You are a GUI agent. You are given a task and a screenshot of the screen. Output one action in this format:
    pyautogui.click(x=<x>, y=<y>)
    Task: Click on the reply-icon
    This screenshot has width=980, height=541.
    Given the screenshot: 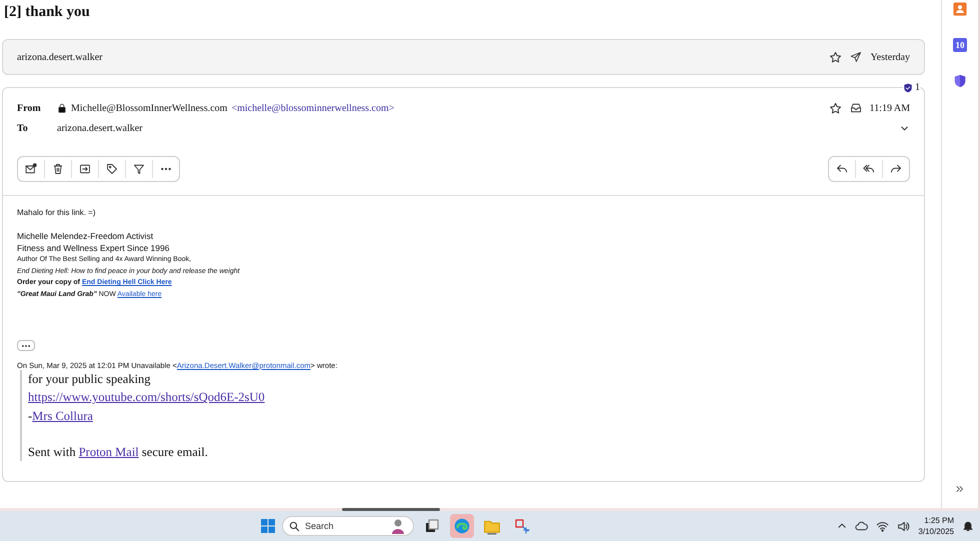 What is the action you would take?
    pyautogui.click(x=842, y=169)
    